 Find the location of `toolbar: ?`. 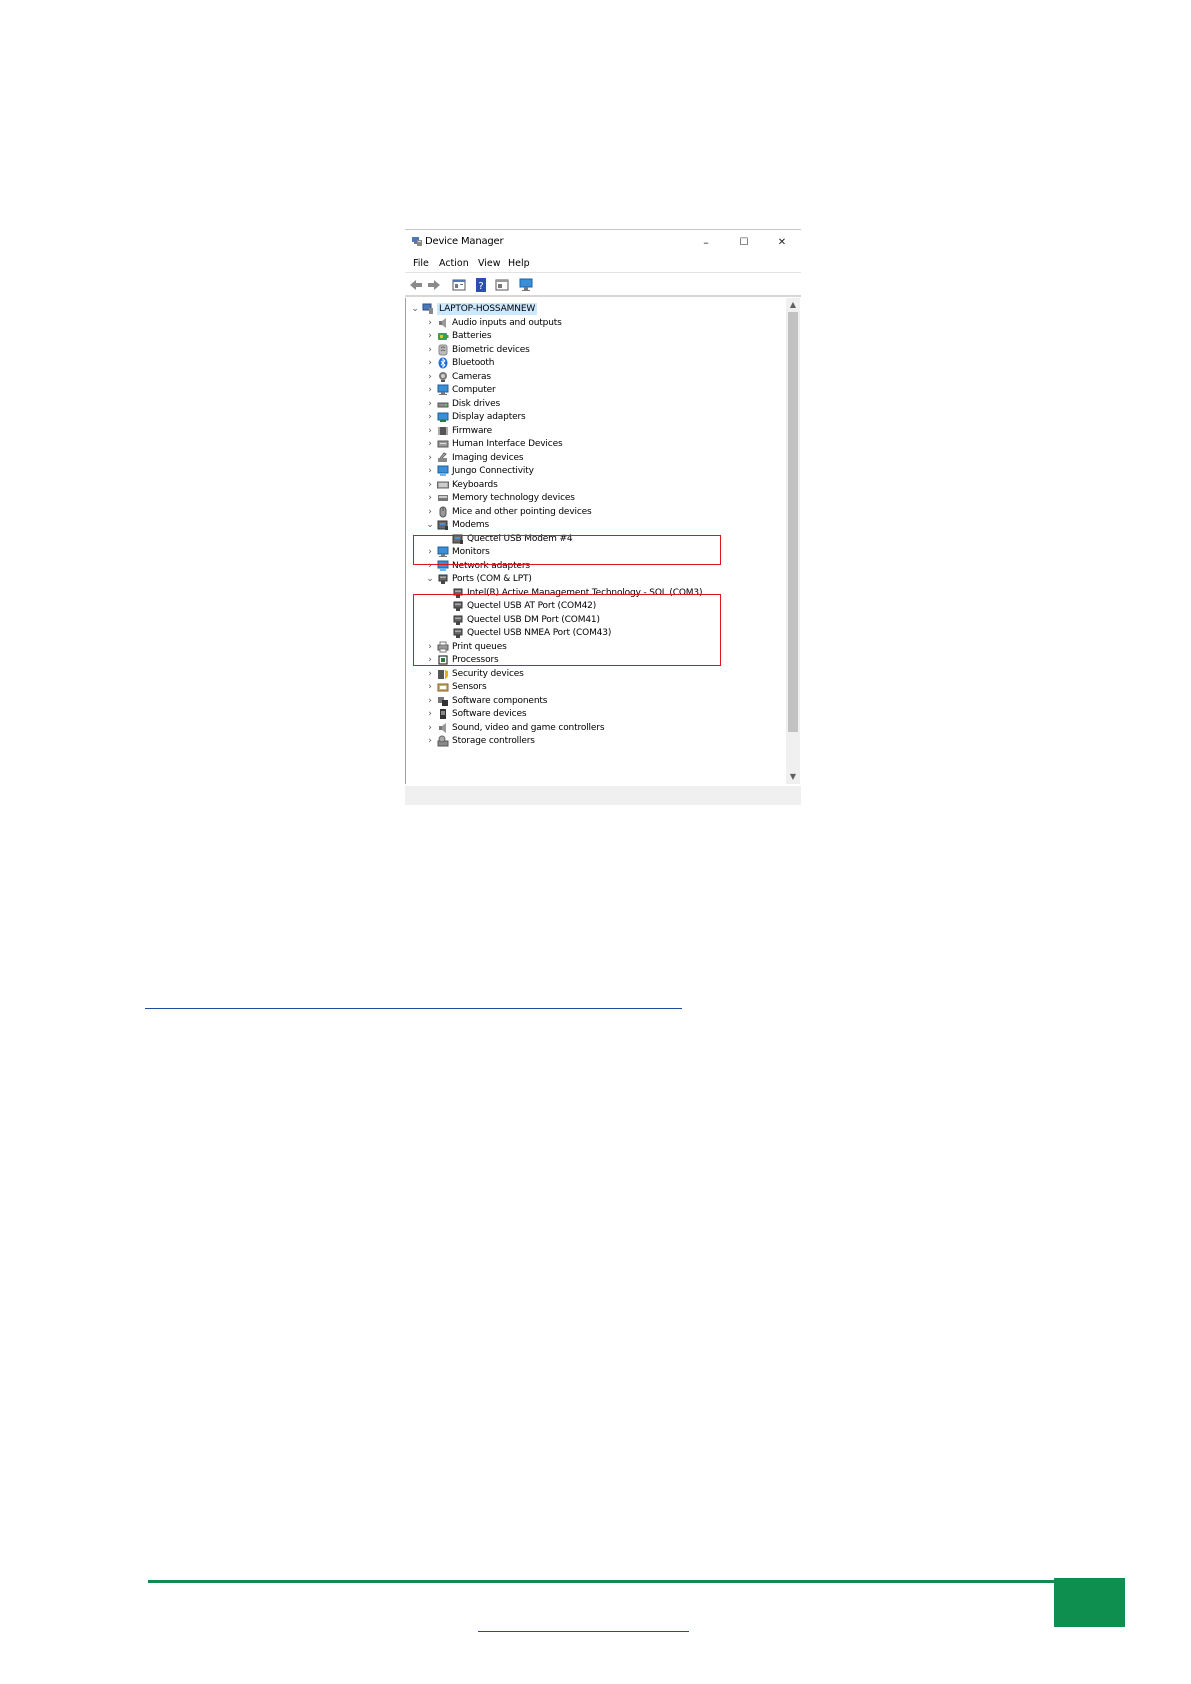

toolbar: ? is located at coordinates (603, 286).